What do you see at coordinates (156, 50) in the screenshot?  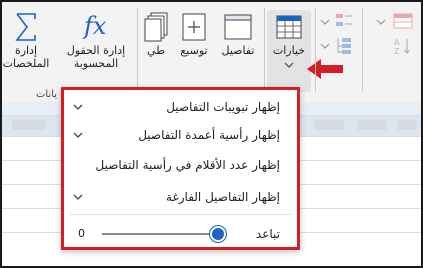 I see `collapse-label: طي` at bounding box center [156, 50].